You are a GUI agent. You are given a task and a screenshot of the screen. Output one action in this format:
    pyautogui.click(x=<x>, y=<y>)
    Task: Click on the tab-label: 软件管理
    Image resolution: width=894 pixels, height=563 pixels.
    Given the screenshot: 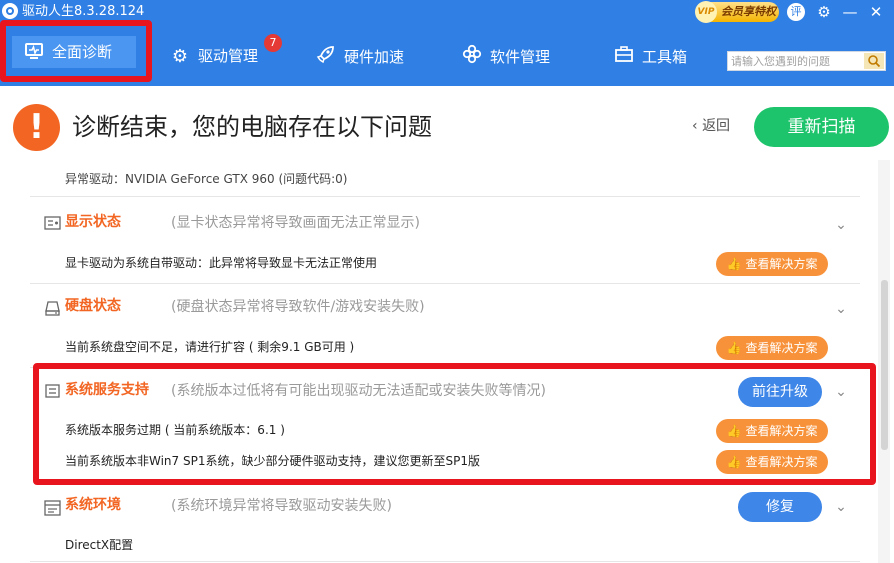 What is the action you would take?
    pyautogui.click(x=520, y=57)
    